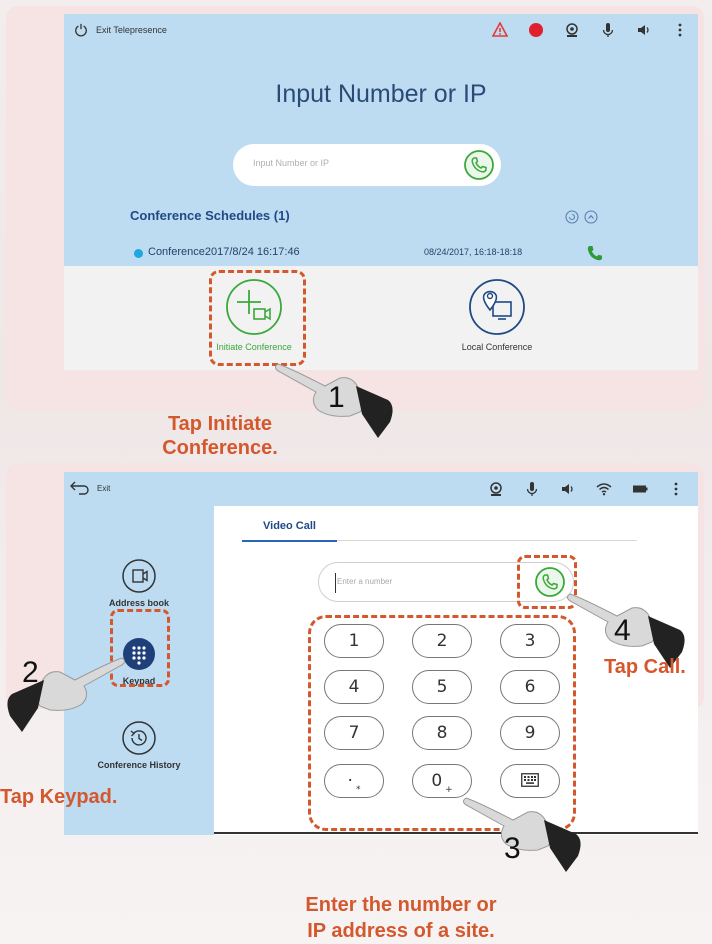 Image resolution: width=712 pixels, height=944 pixels. I want to click on input-placeholder: Enter a number, so click(365, 581).